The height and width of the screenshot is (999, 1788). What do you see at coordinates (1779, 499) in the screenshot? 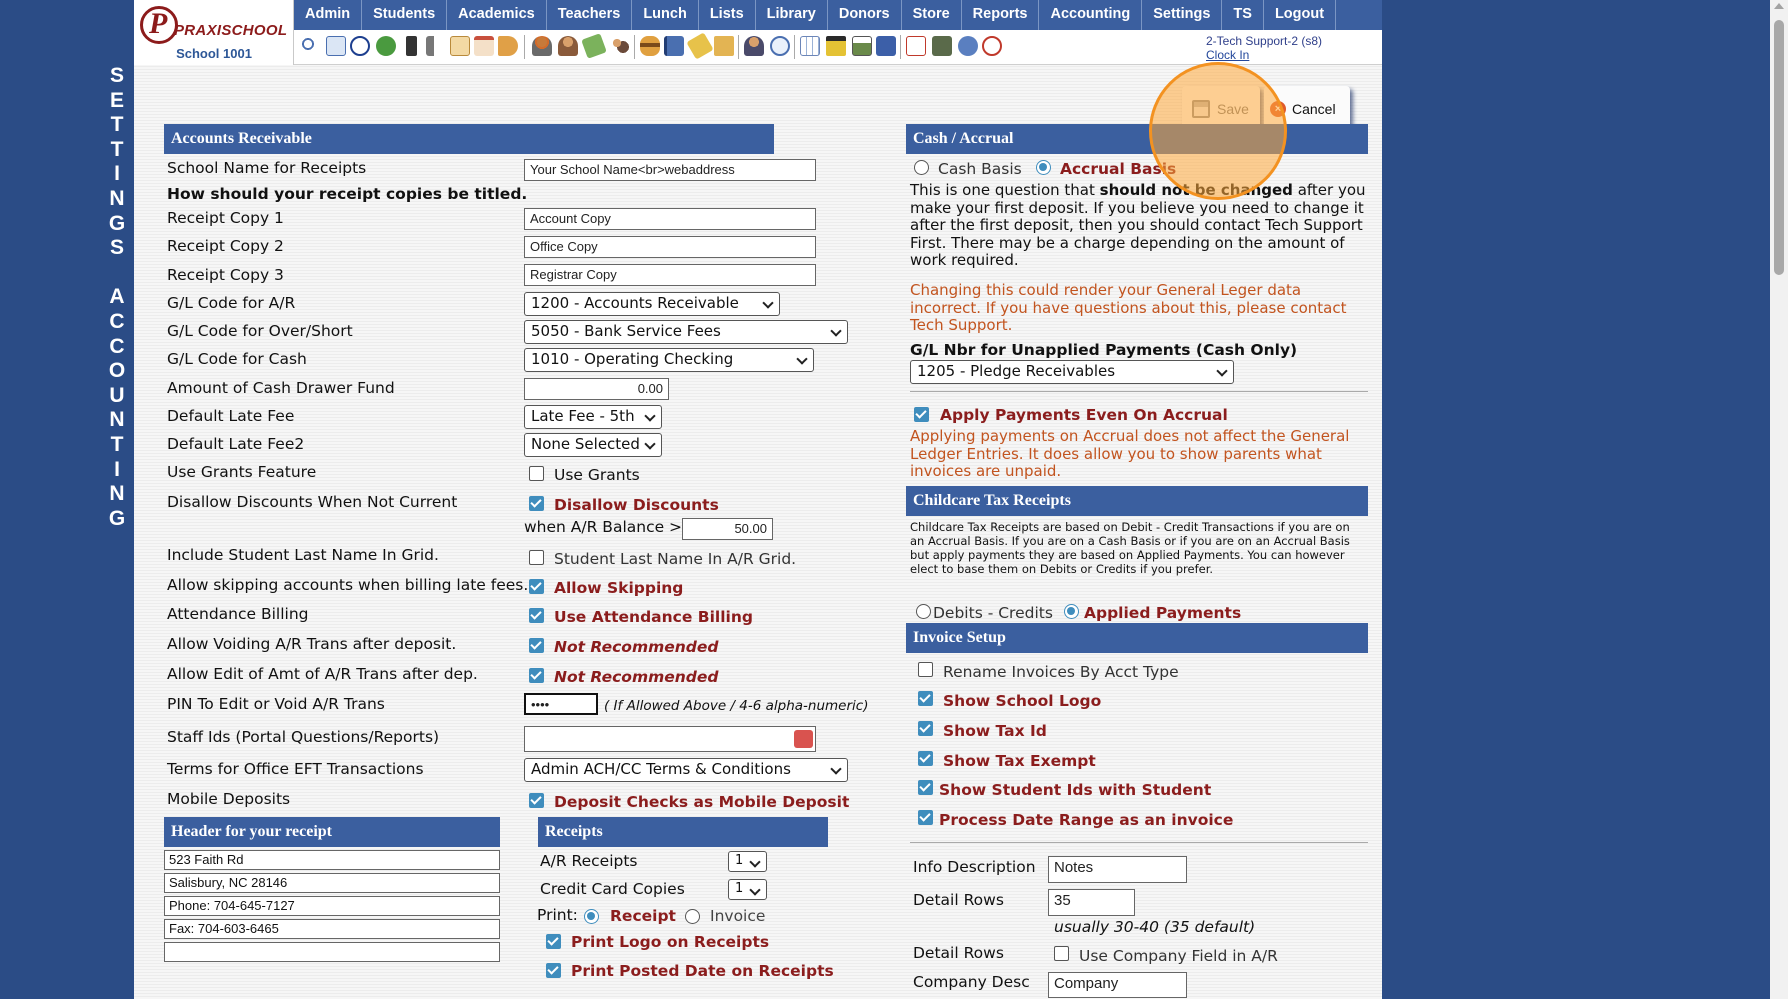
I see `scrollbar` at bounding box center [1779, 499].